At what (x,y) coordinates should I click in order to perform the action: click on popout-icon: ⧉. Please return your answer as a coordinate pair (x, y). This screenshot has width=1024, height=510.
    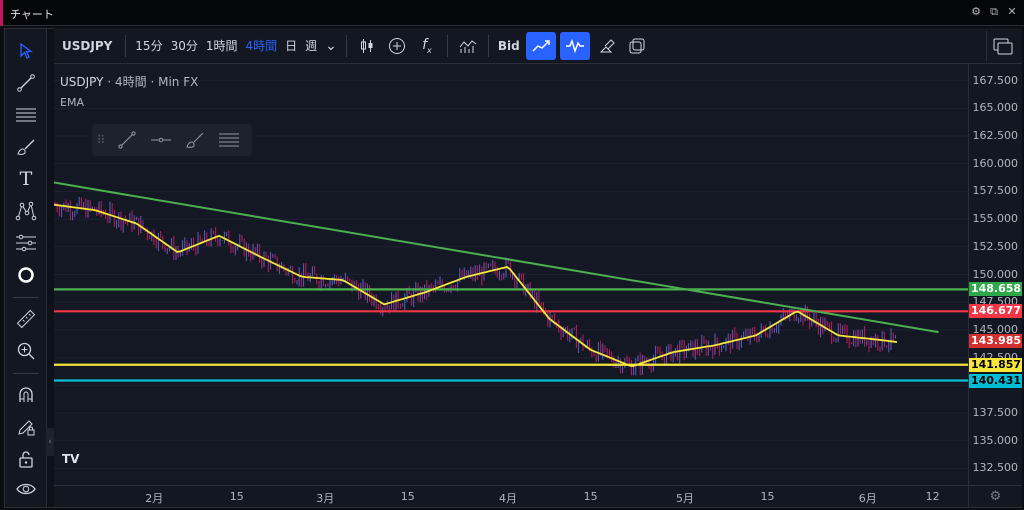
    Looking at the image, I should click on (994, 12).